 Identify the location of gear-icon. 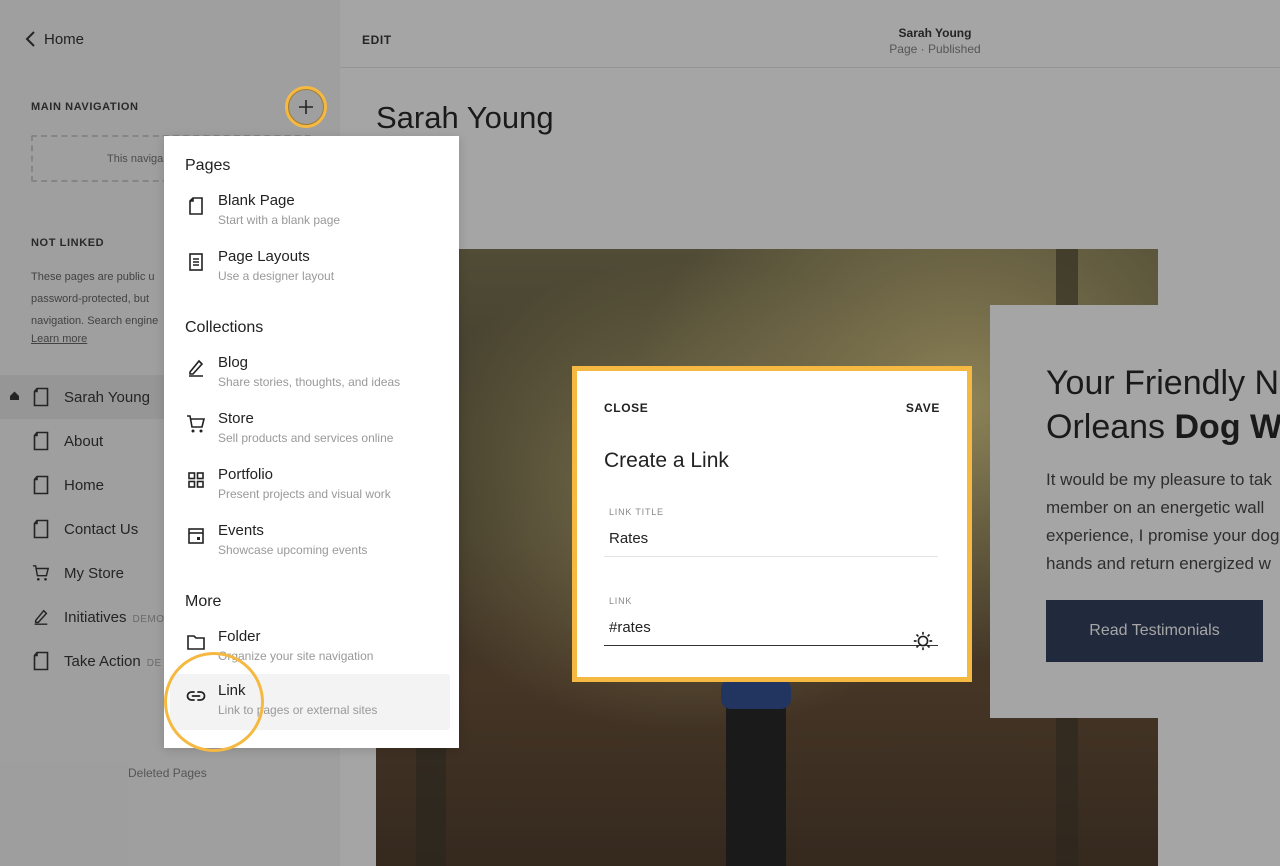
(923, 641).